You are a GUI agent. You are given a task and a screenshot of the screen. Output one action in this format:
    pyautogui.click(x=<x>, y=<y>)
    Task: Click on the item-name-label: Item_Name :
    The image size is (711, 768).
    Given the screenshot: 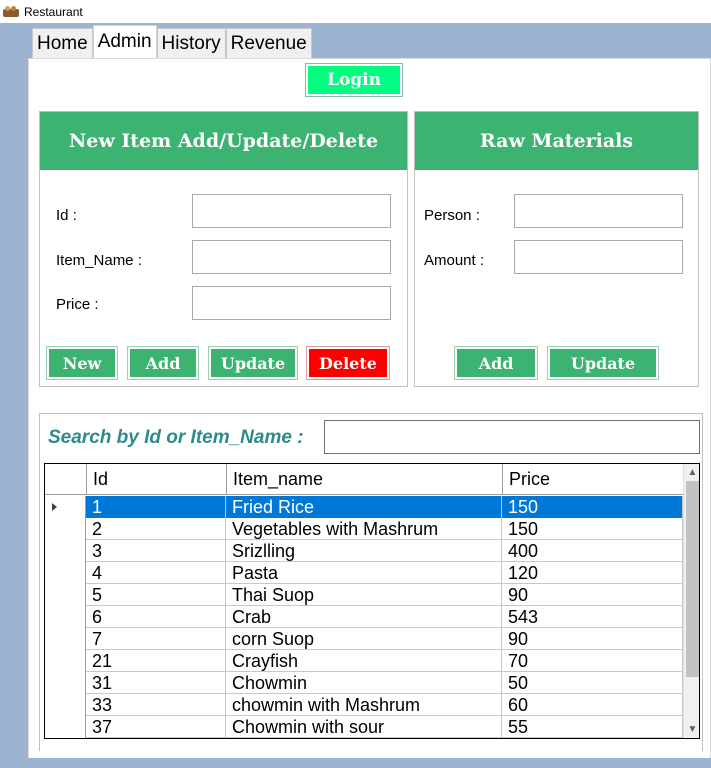 What is the action you would take?
    pyautogui.click(x=99, y=260)
    